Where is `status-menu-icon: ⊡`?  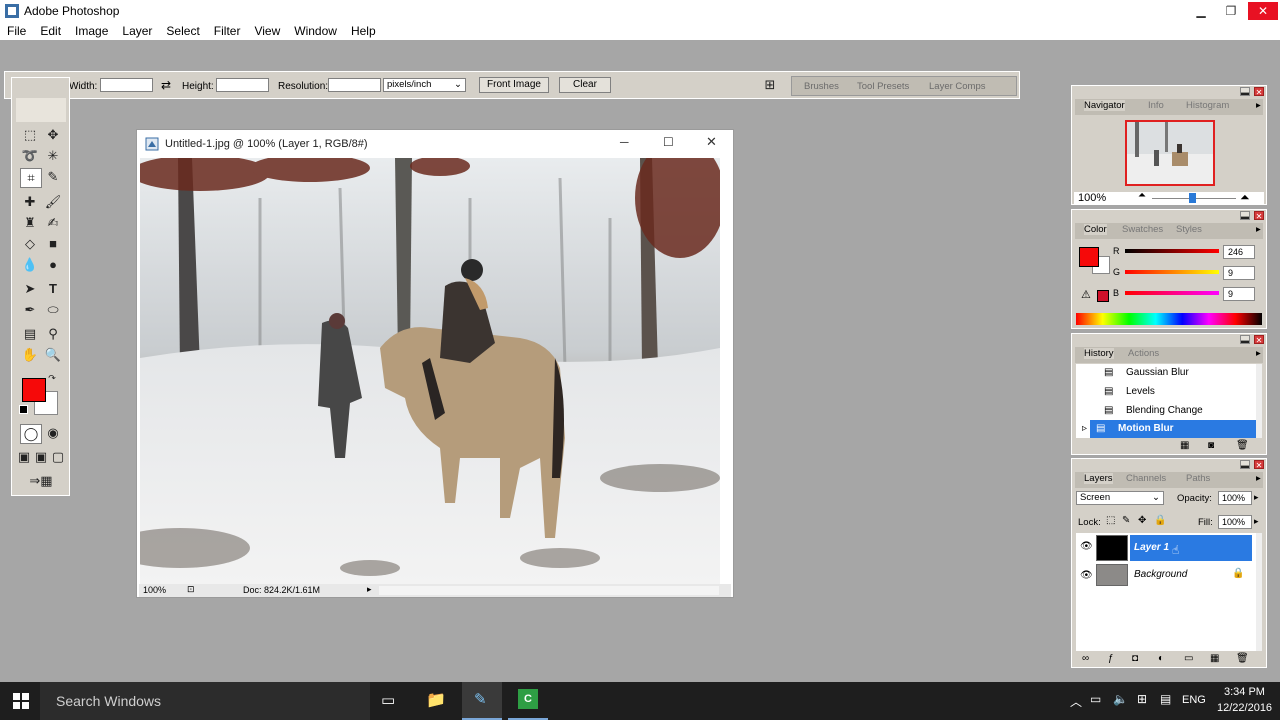
status-menu-icon: ⊡ is located at coordinates (191, 589).